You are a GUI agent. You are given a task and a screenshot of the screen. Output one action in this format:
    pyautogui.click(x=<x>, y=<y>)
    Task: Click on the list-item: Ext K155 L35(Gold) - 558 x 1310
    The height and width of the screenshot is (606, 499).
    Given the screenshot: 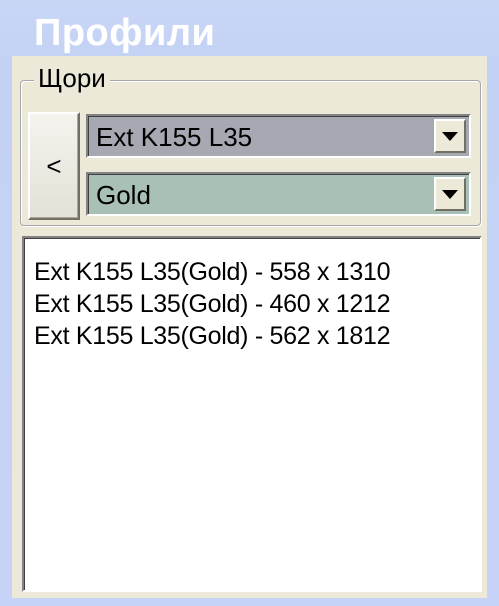 What is the action you would take?
    pyautogui.click(x=257, y=272)
    